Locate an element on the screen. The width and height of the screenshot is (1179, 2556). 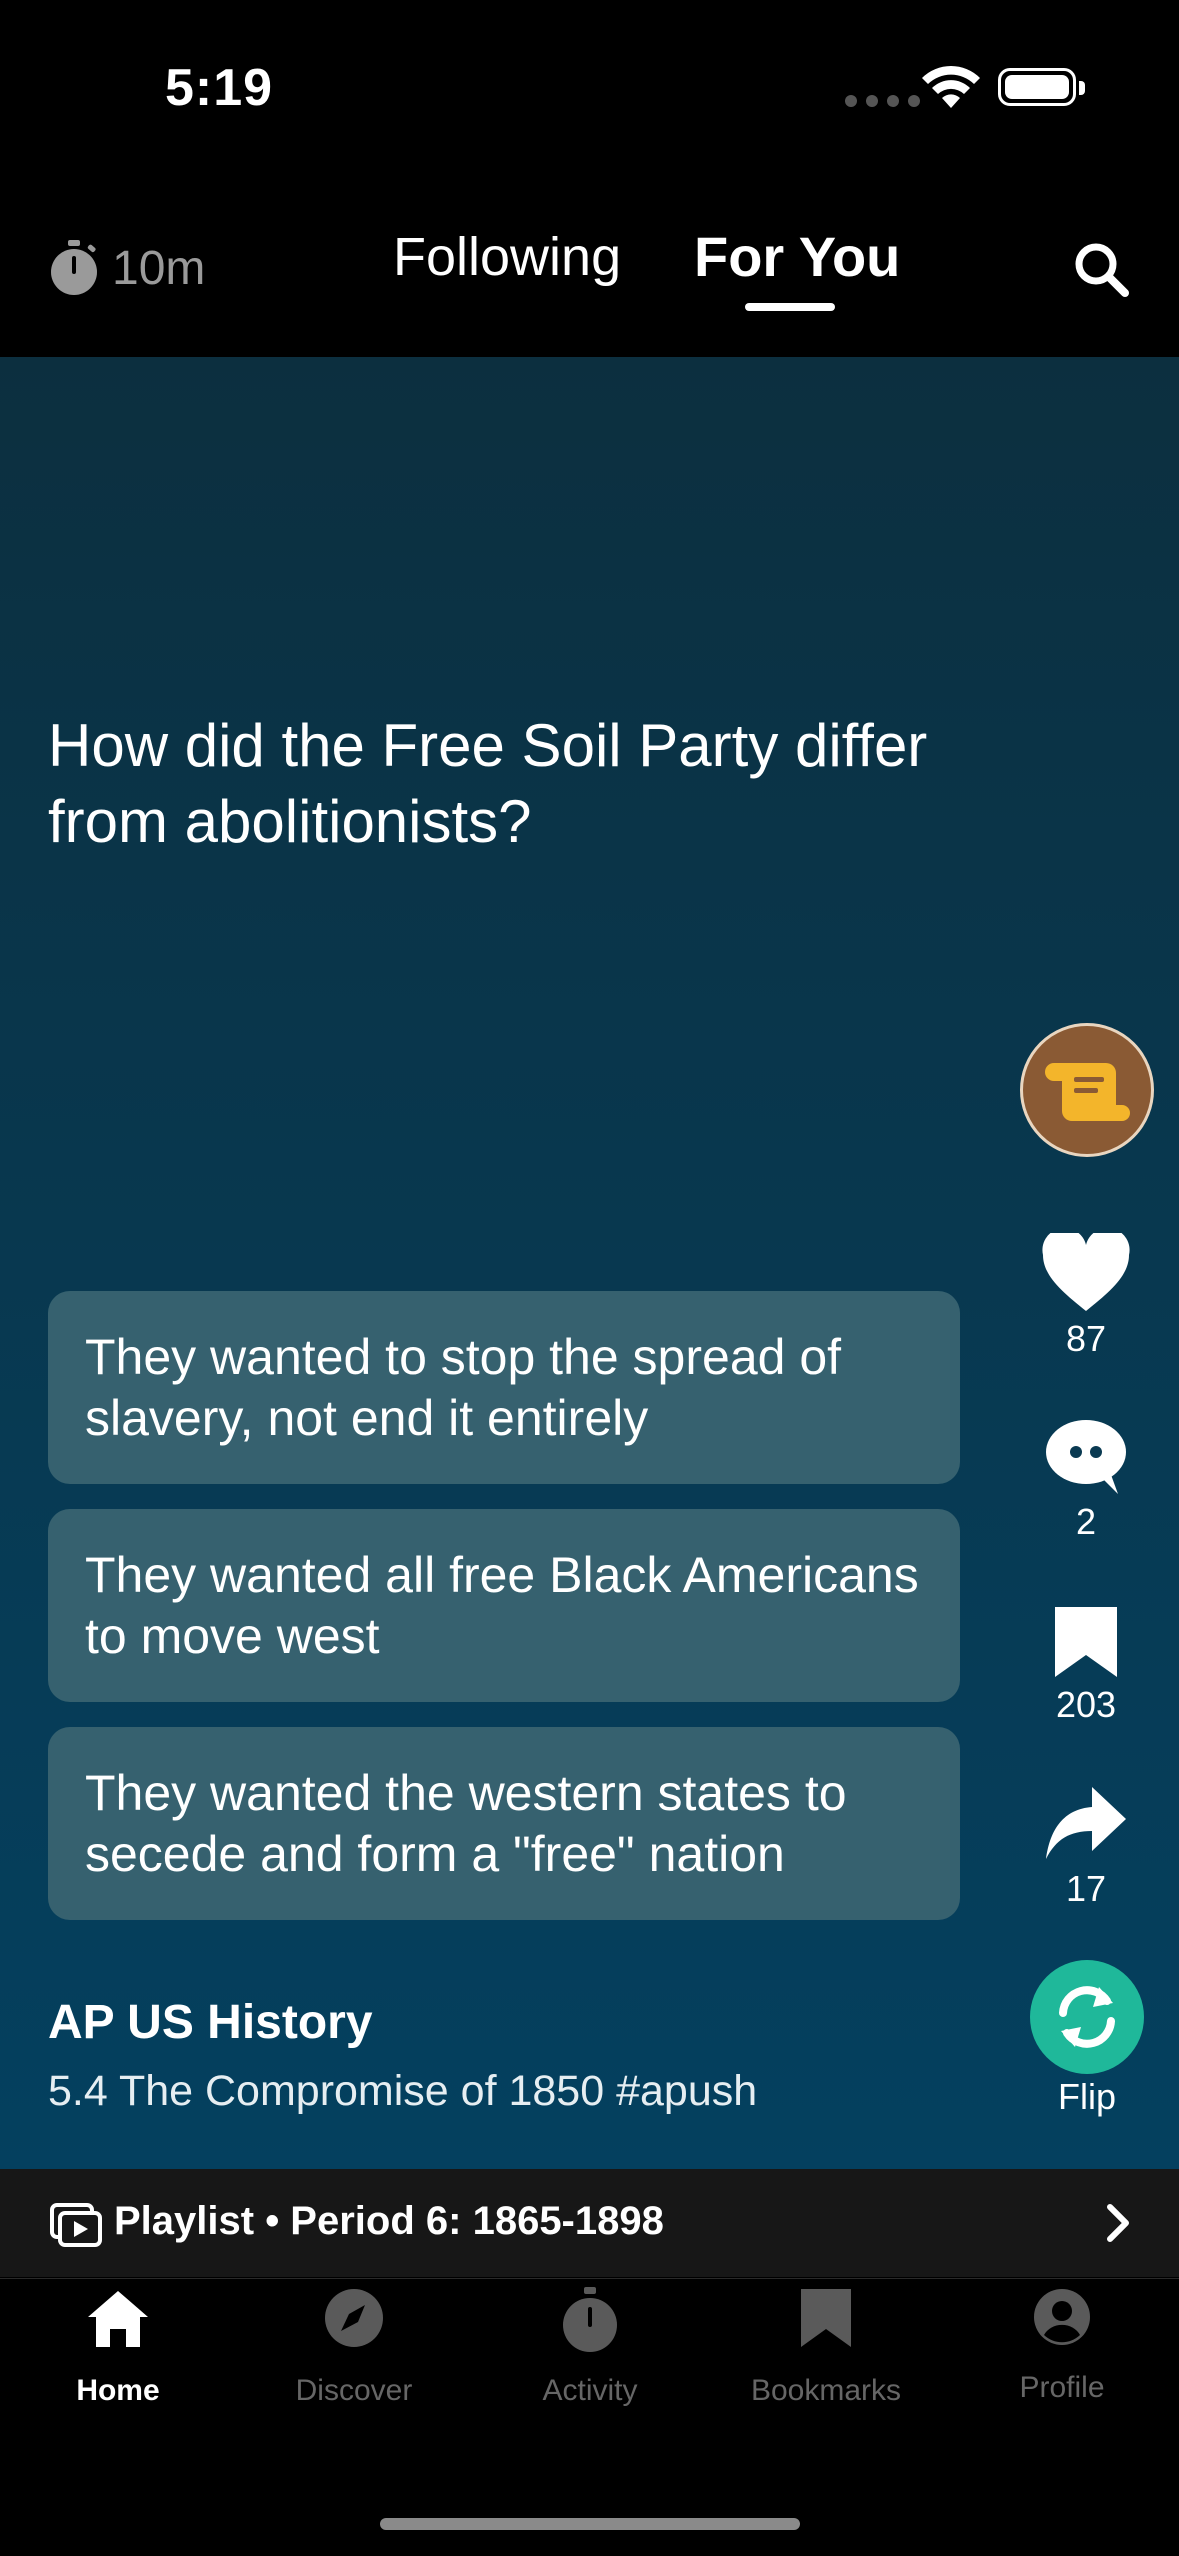
playlist-bar: Playlist • Period 6: 1865-1898 is located at coordinates (589, 2223).